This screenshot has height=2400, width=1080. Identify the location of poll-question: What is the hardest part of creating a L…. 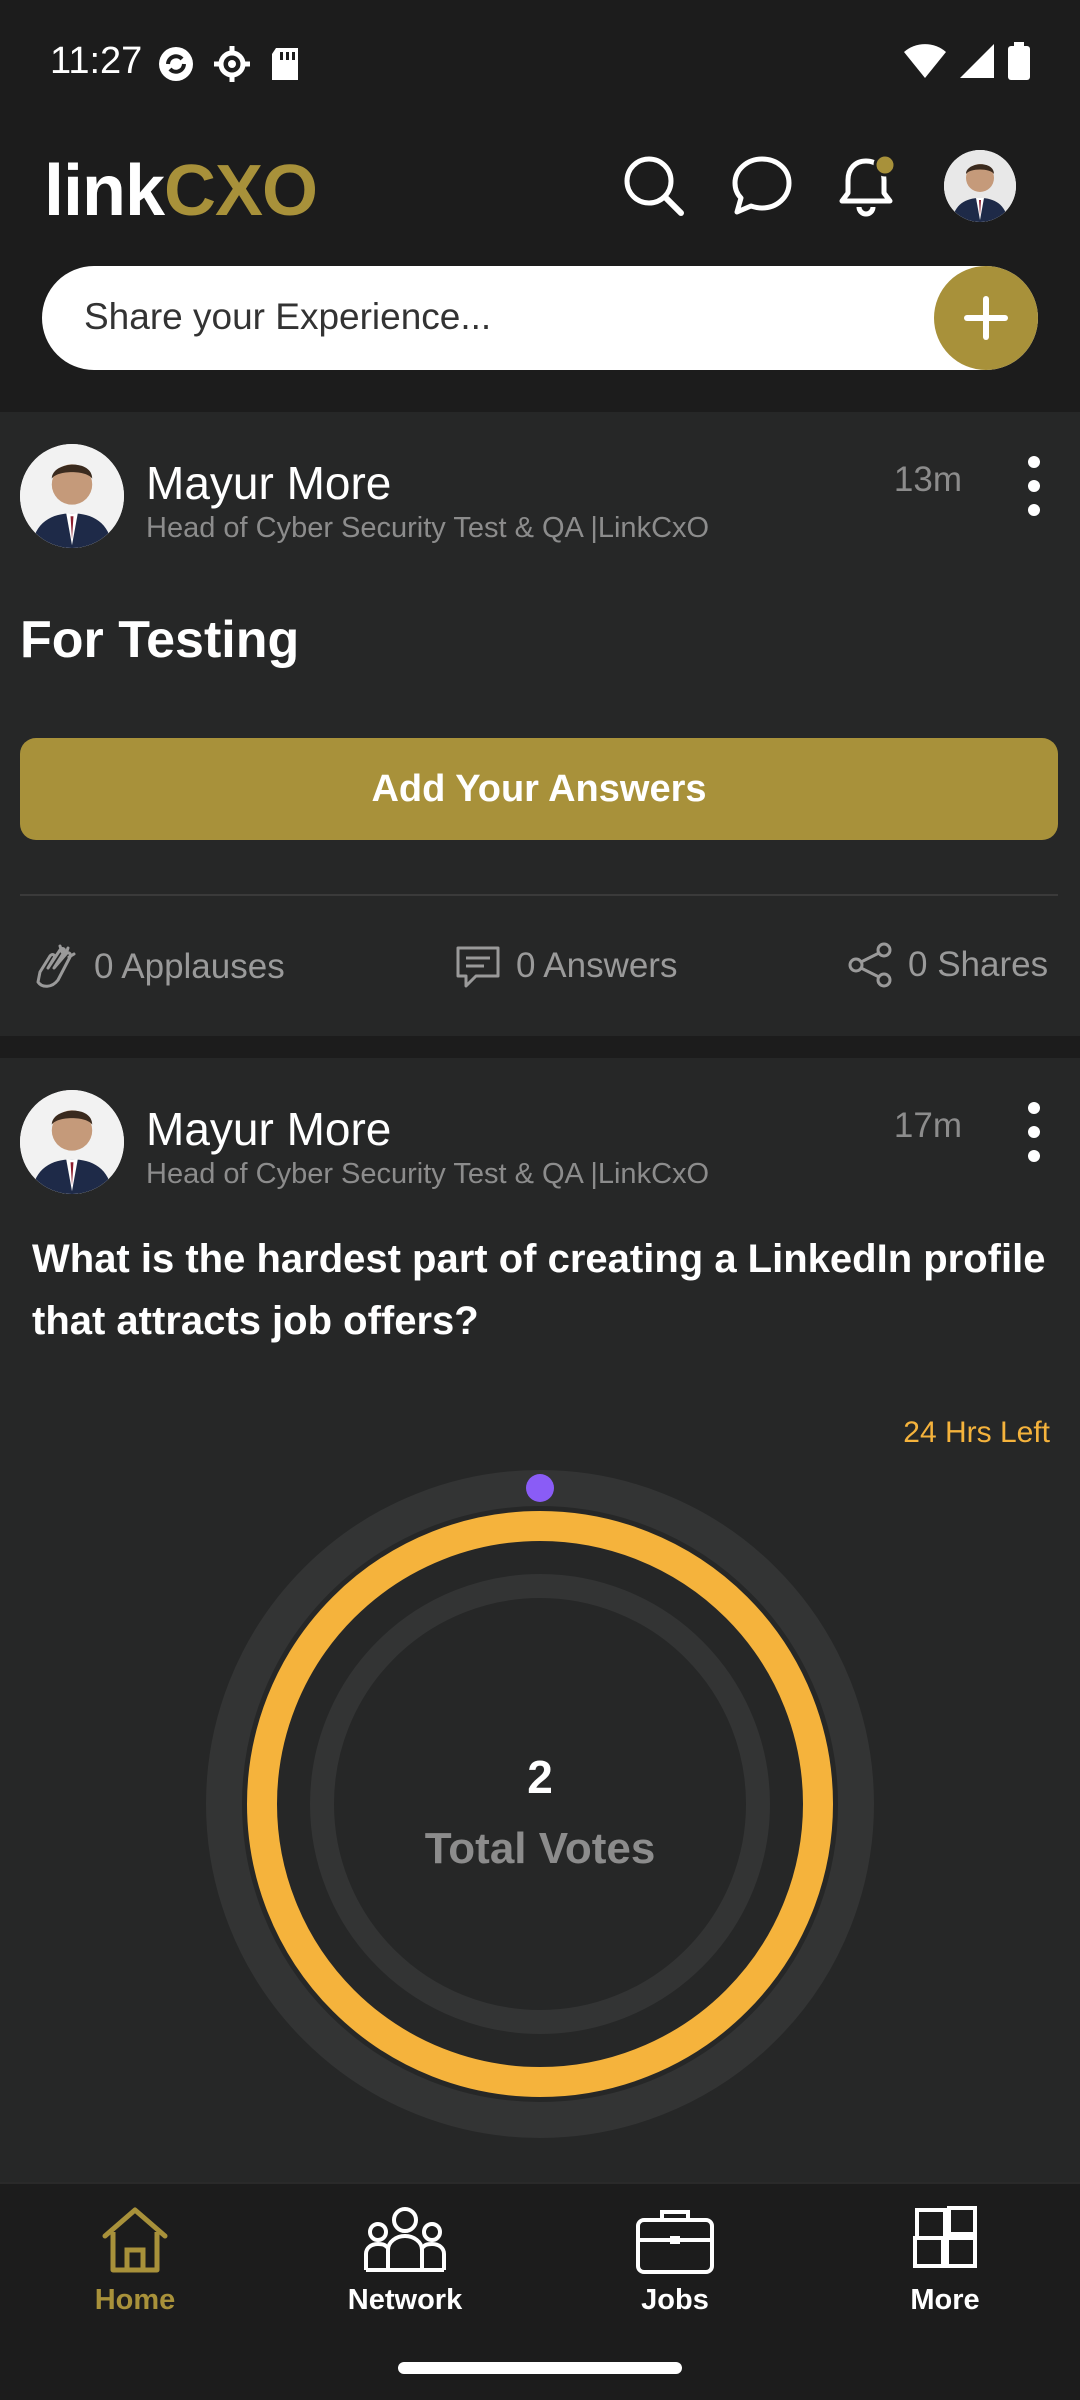
(539, 1290).